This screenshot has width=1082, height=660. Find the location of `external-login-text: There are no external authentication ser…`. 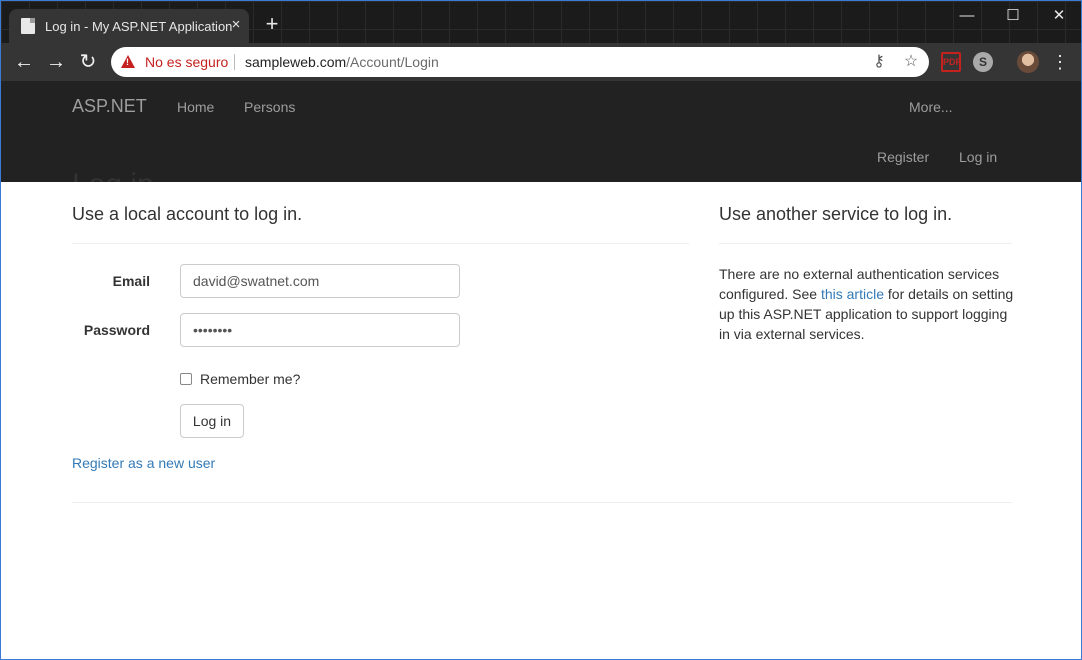

external-login-text: There are no external authentication ser… is located at coordinates (867, 304).